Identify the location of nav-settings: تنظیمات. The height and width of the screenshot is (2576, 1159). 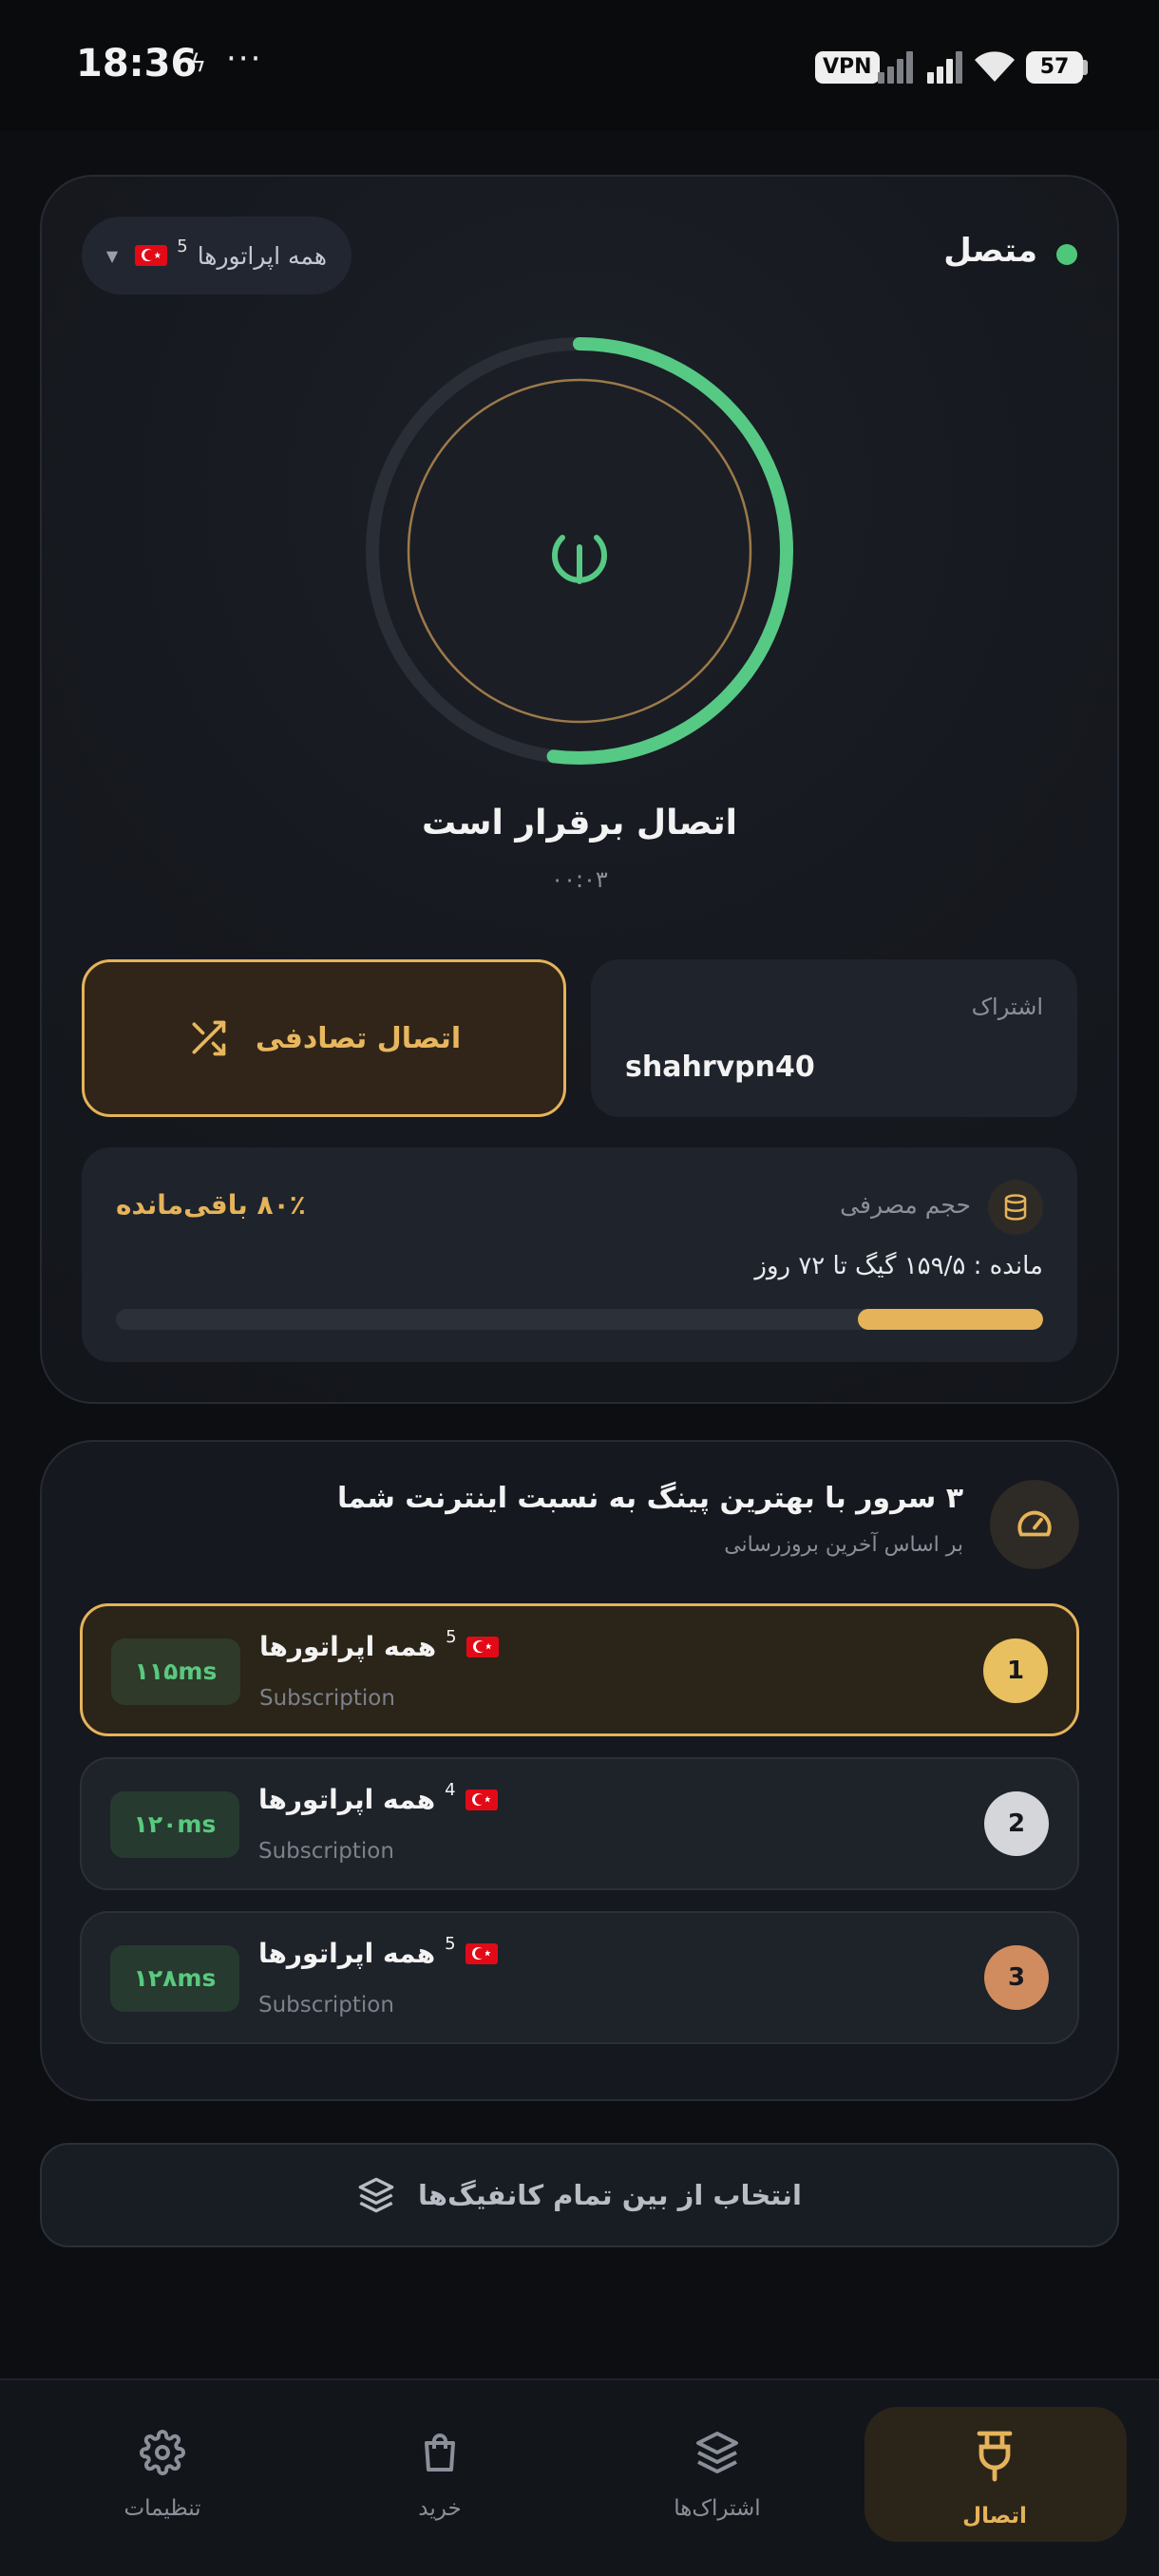
(162, 2475).